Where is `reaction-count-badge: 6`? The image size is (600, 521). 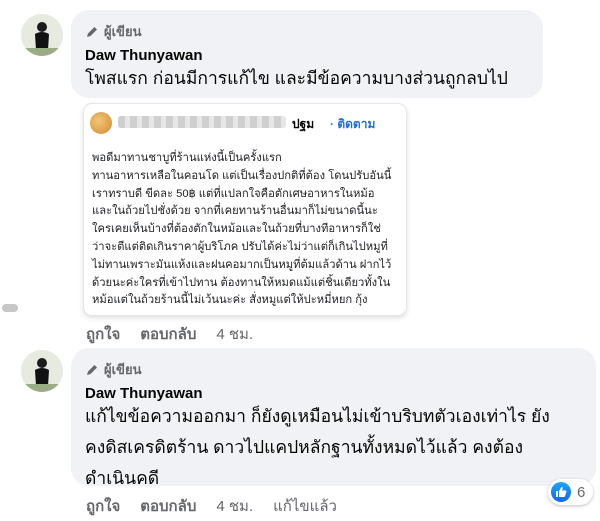 reaction-count-badge: 6 is located at coordinates (571, 492).